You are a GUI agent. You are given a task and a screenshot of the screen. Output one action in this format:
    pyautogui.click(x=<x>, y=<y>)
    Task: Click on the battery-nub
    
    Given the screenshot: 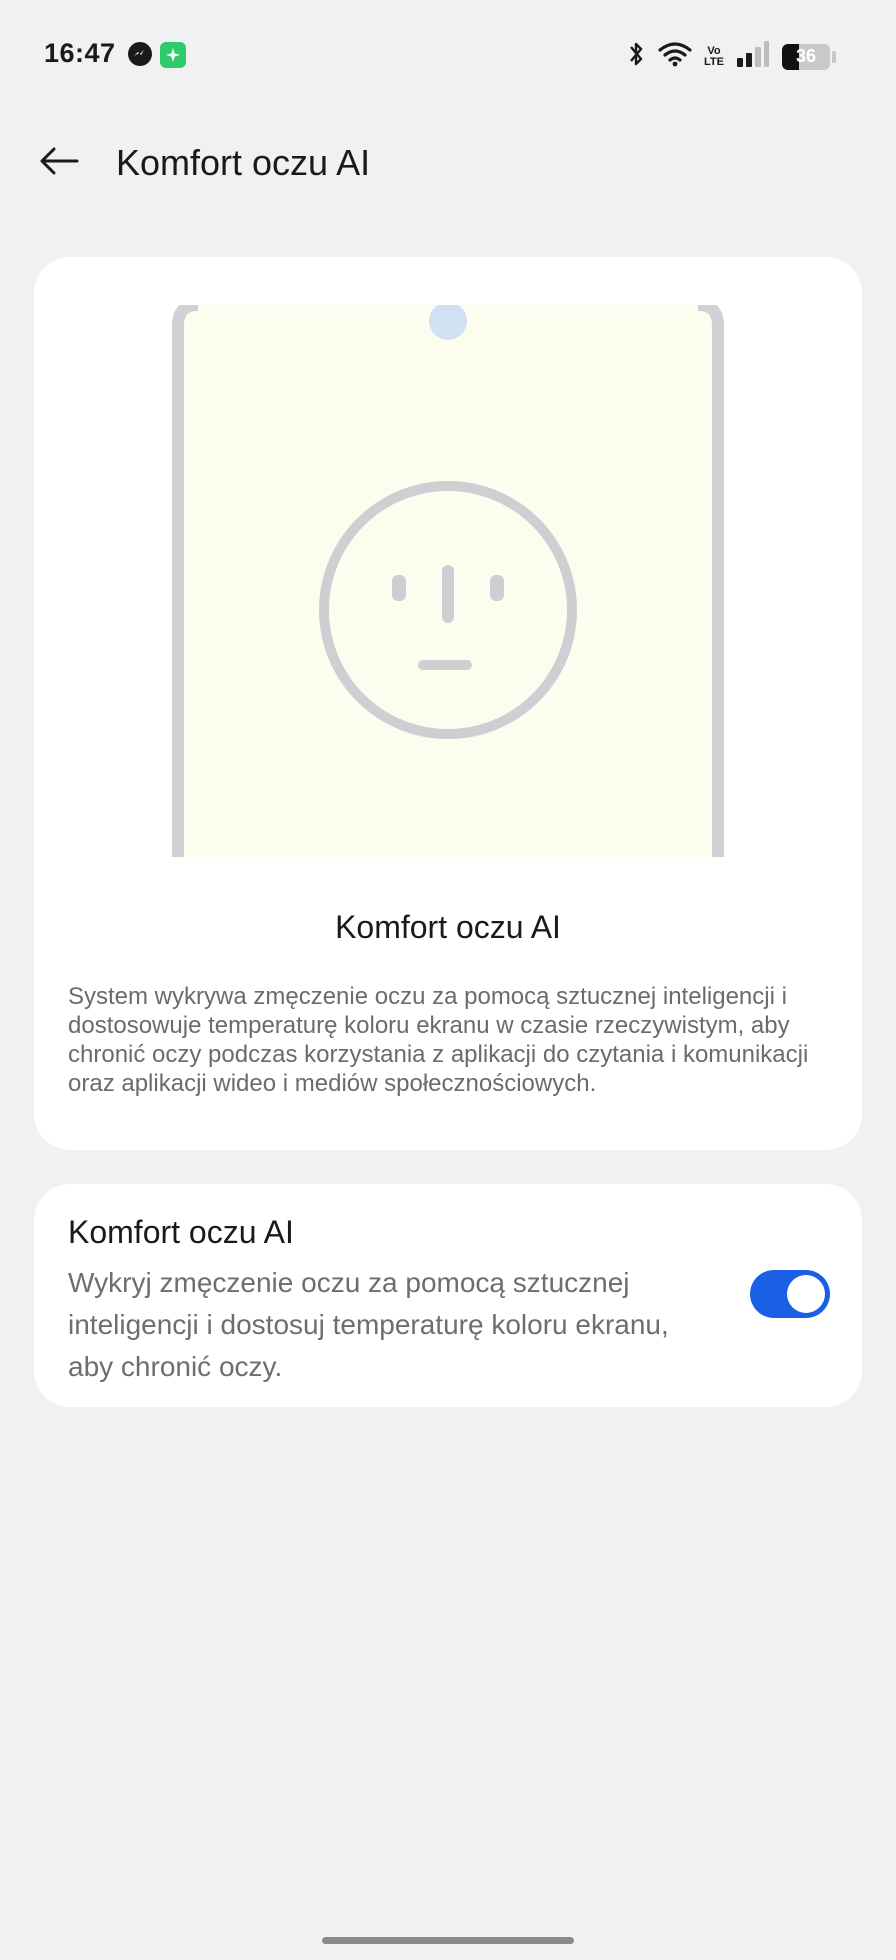 What is the action you would take?
    pyautogui.click(x=834, y=56)
    